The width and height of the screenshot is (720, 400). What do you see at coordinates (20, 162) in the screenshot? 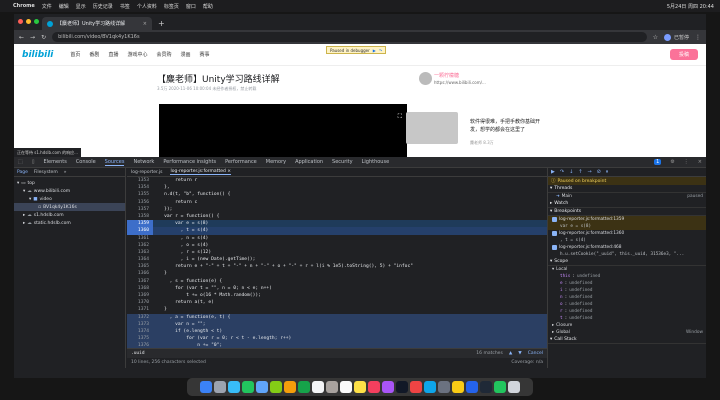
I see `inspect-icon: ⬚` at bounding box center [20, 162].